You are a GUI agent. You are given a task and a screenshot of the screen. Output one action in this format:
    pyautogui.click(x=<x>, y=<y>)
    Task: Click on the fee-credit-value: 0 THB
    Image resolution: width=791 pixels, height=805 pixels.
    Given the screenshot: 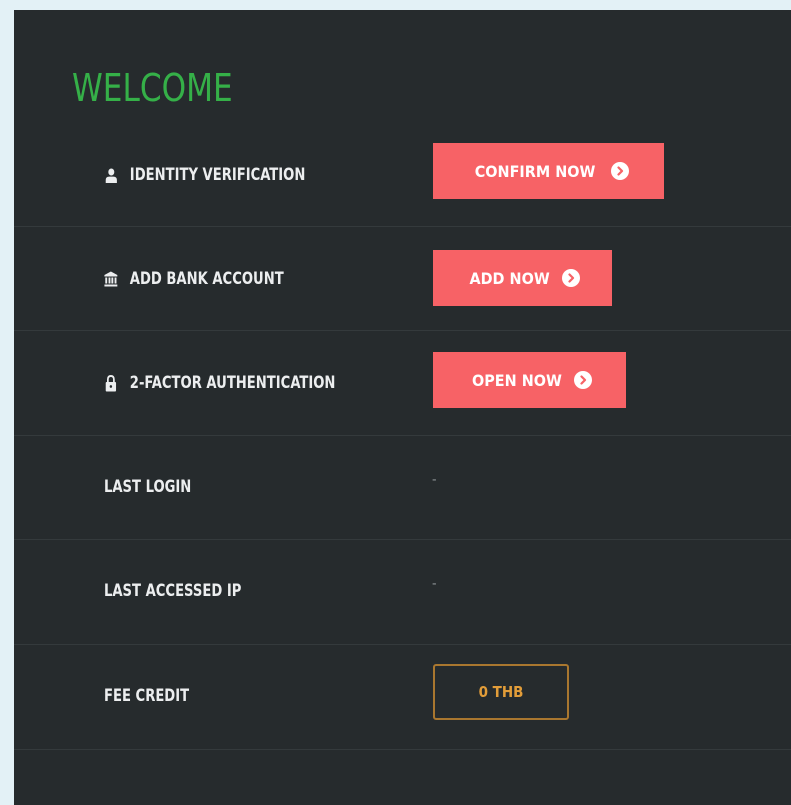 What is the action you would take?
    pyautogui.click(x=501, y=692)
    